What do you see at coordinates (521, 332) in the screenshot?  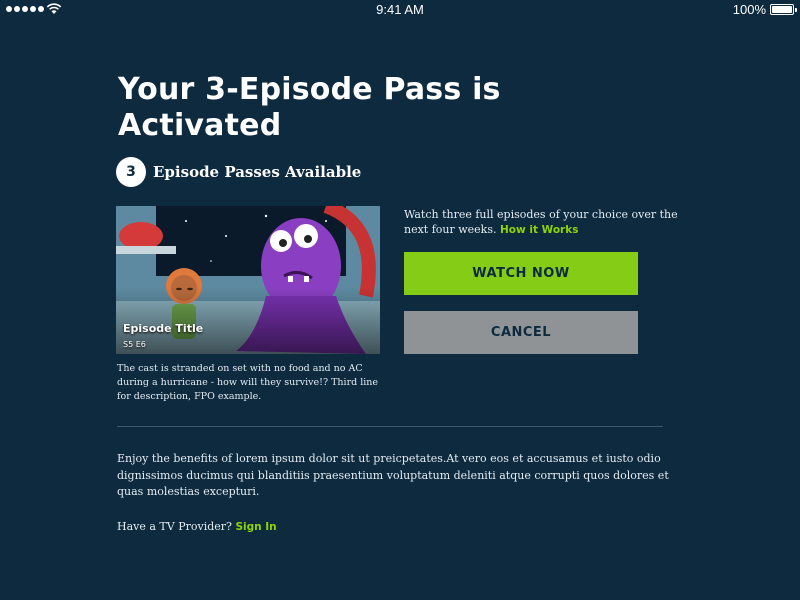 I see `cancel-button: CANCEL` at bounding box center [521, 332].